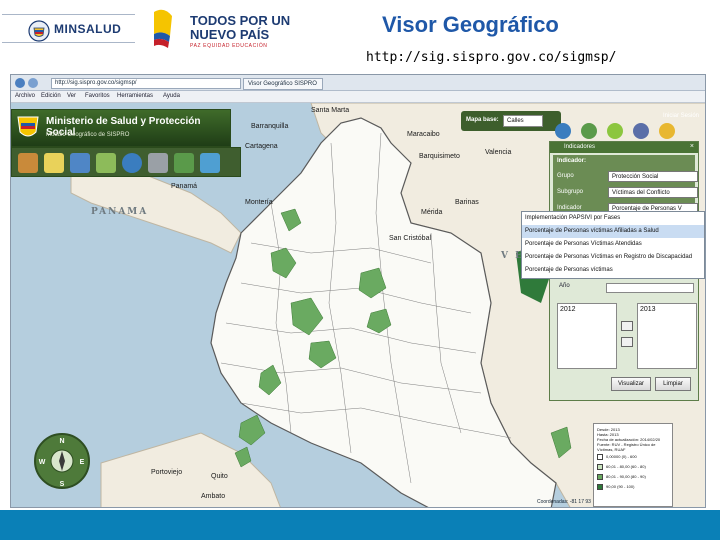 The image size is (720, 540). What do you see at coordinates (33, 83) in the screenshot?
I see `forward-icon` at bounding box center [33, 83].